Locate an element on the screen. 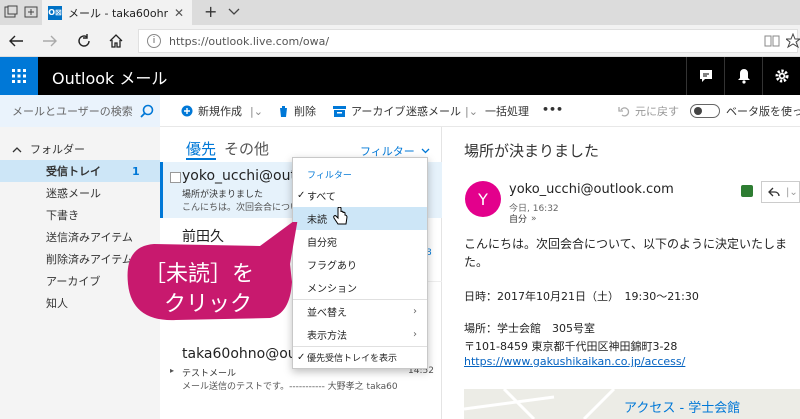  search-icon is located at coordinates (147, 111).